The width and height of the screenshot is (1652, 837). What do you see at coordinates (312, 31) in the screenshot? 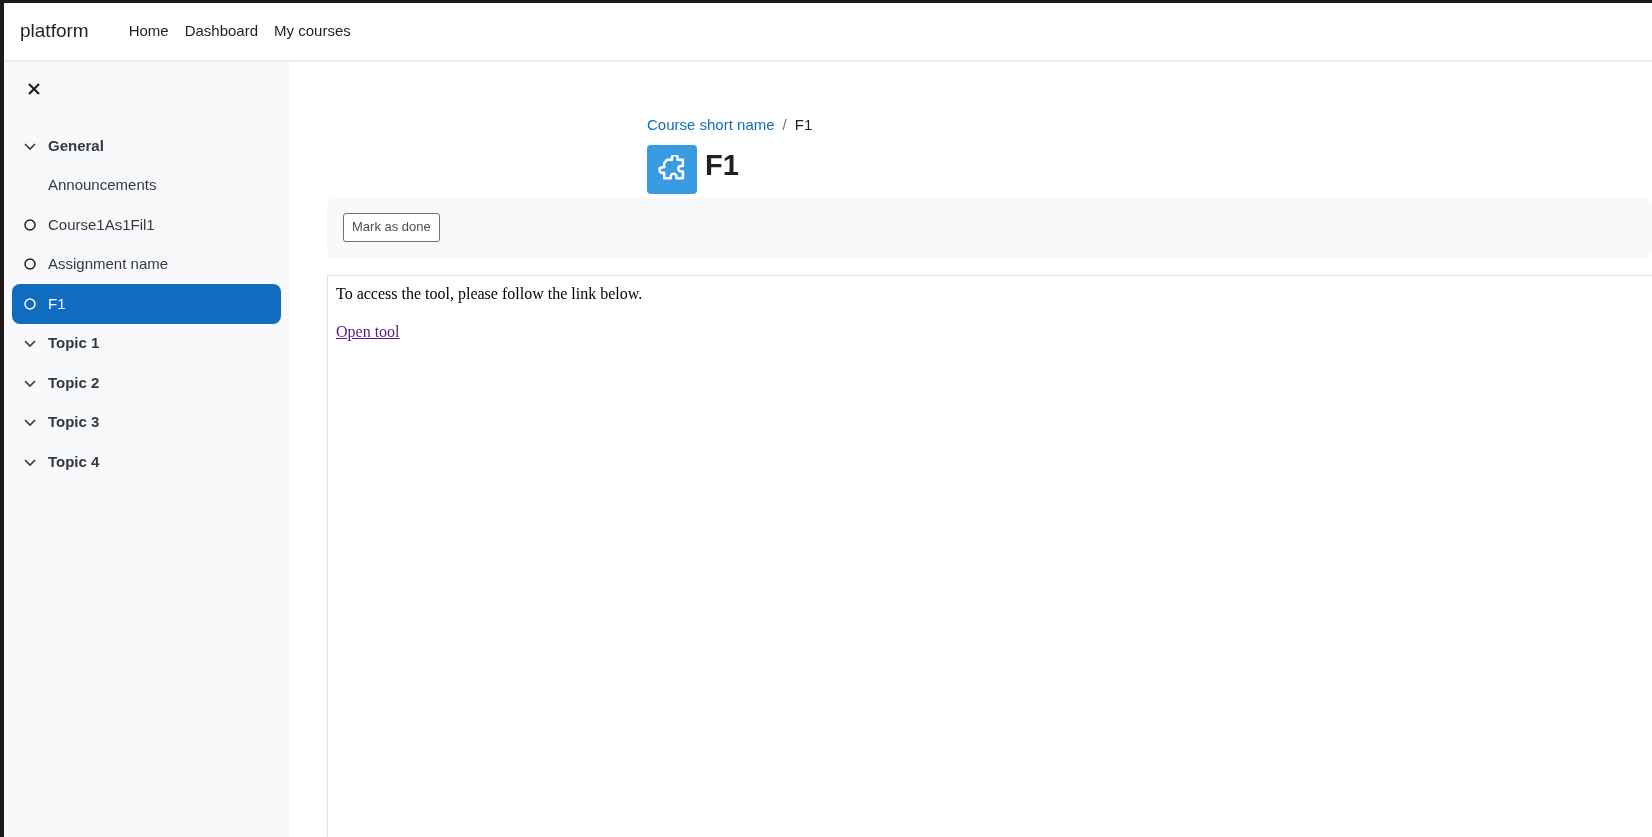
I see `nav-link: My courses` at bounding box center [312, 31].